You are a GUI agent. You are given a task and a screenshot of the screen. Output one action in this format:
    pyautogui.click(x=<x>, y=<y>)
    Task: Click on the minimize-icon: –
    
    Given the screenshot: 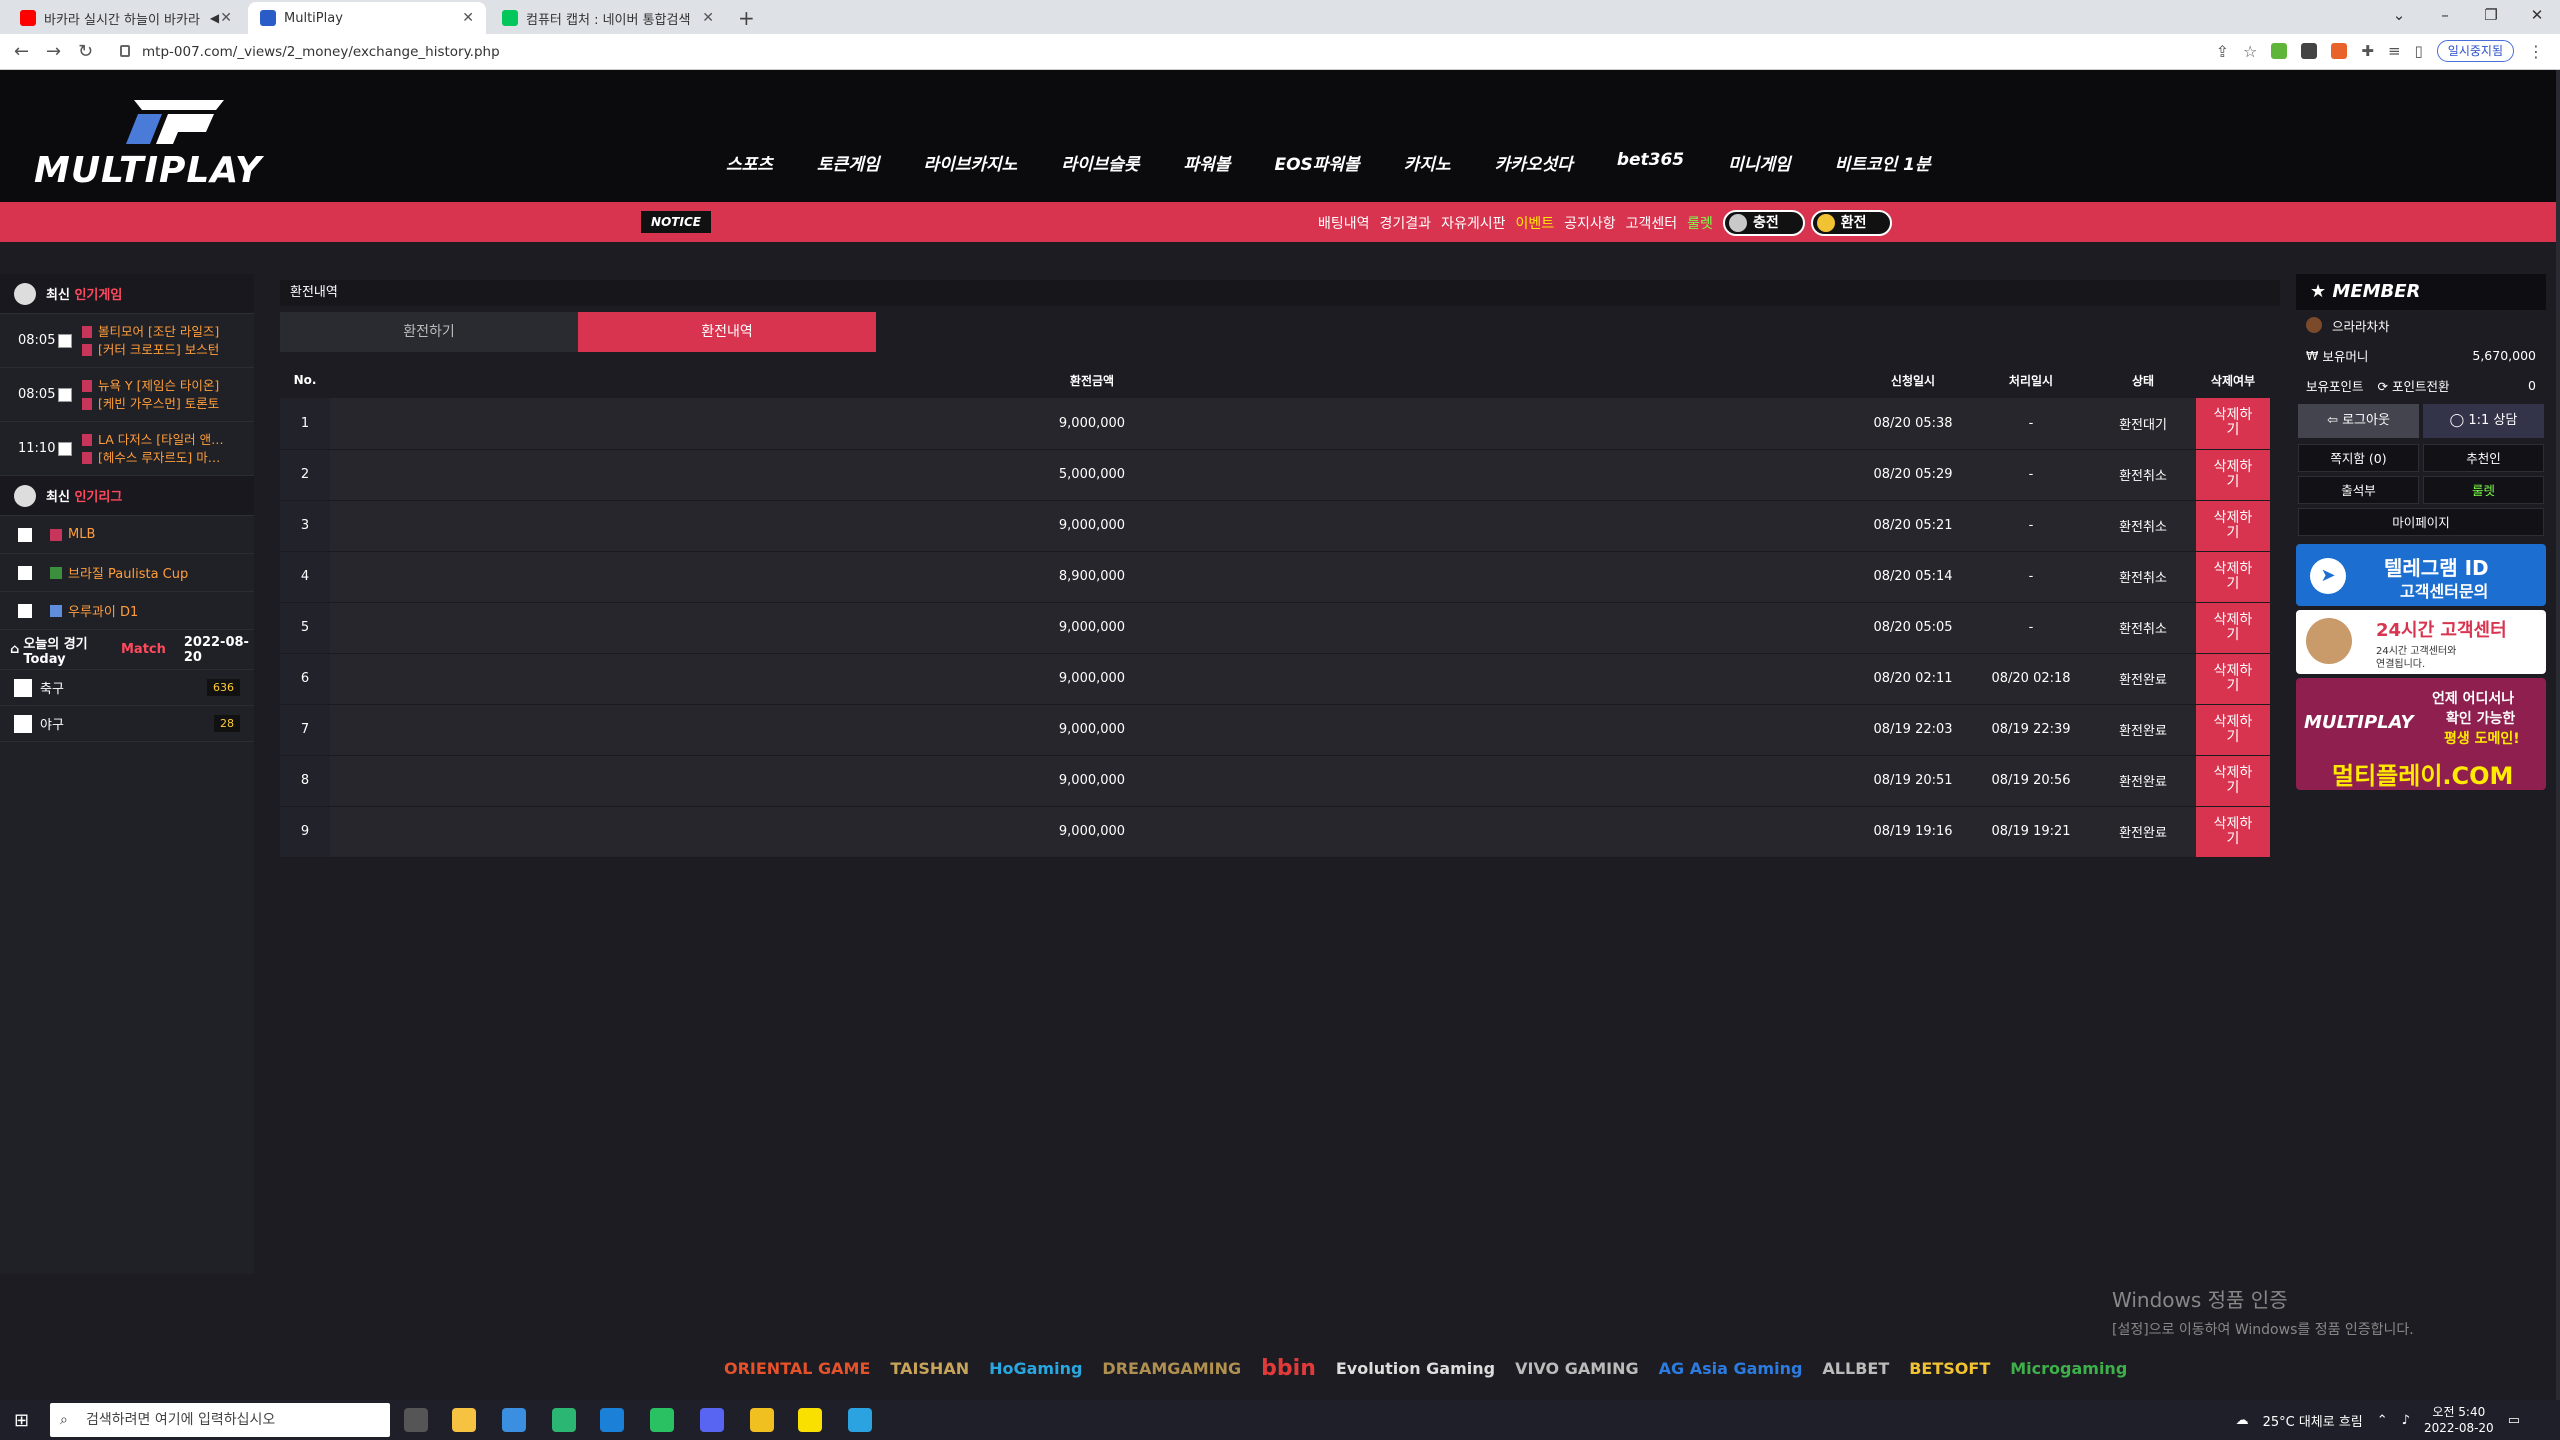 What is the action you would take?
    pyautogui.click(x=2445, y=17)
    